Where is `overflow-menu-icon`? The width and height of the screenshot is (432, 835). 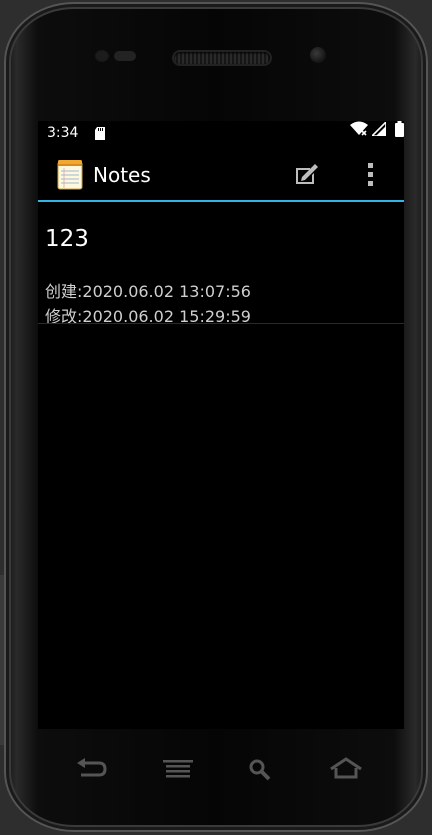
overflow-menu-icon is located at coordinates (371, 175).